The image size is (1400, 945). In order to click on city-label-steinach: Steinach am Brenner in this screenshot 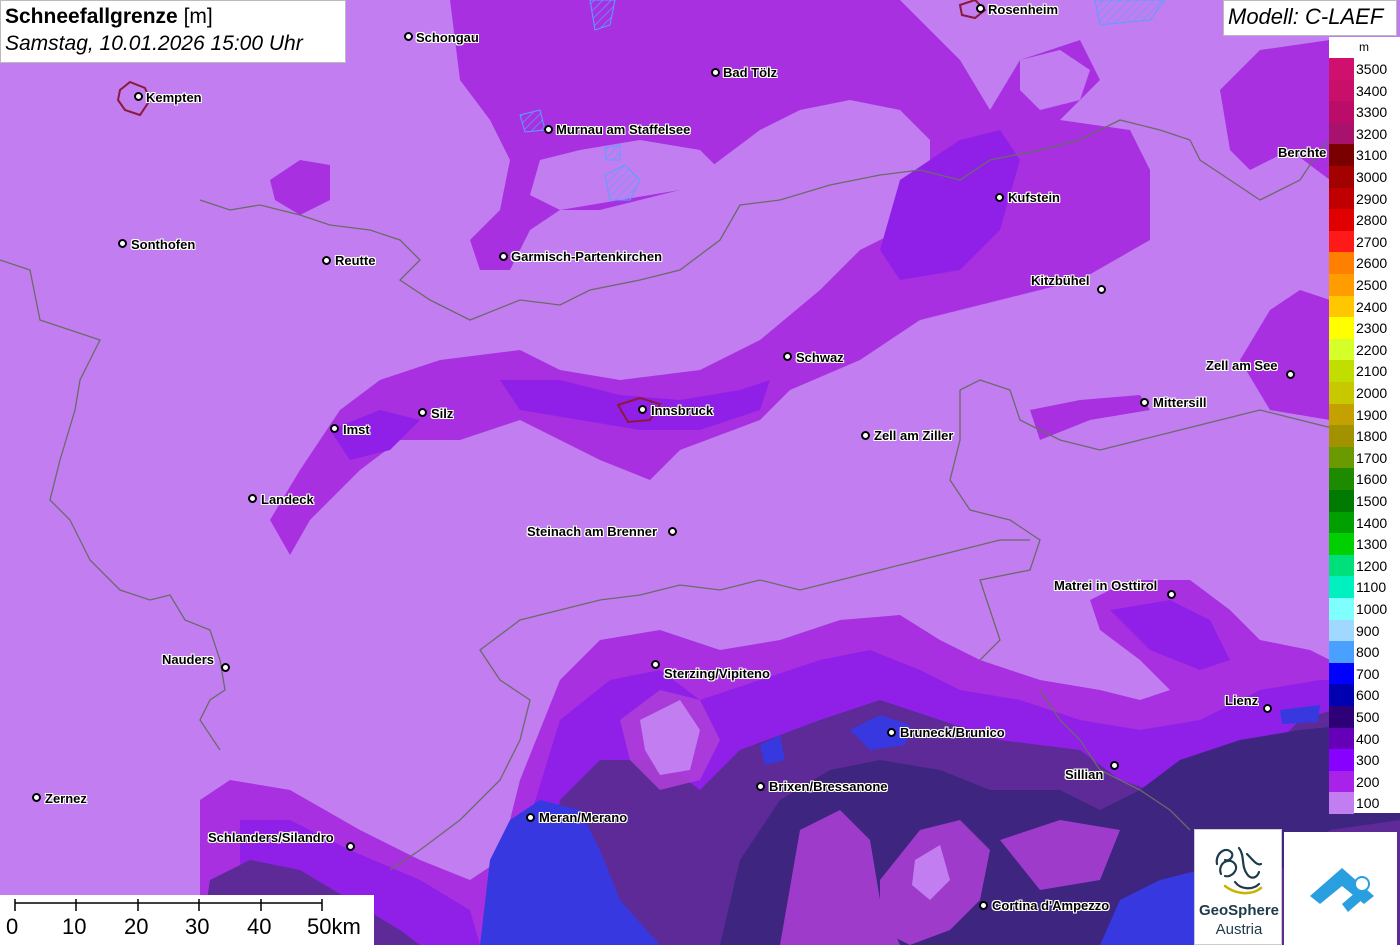, I will do `click(592, 532)`.